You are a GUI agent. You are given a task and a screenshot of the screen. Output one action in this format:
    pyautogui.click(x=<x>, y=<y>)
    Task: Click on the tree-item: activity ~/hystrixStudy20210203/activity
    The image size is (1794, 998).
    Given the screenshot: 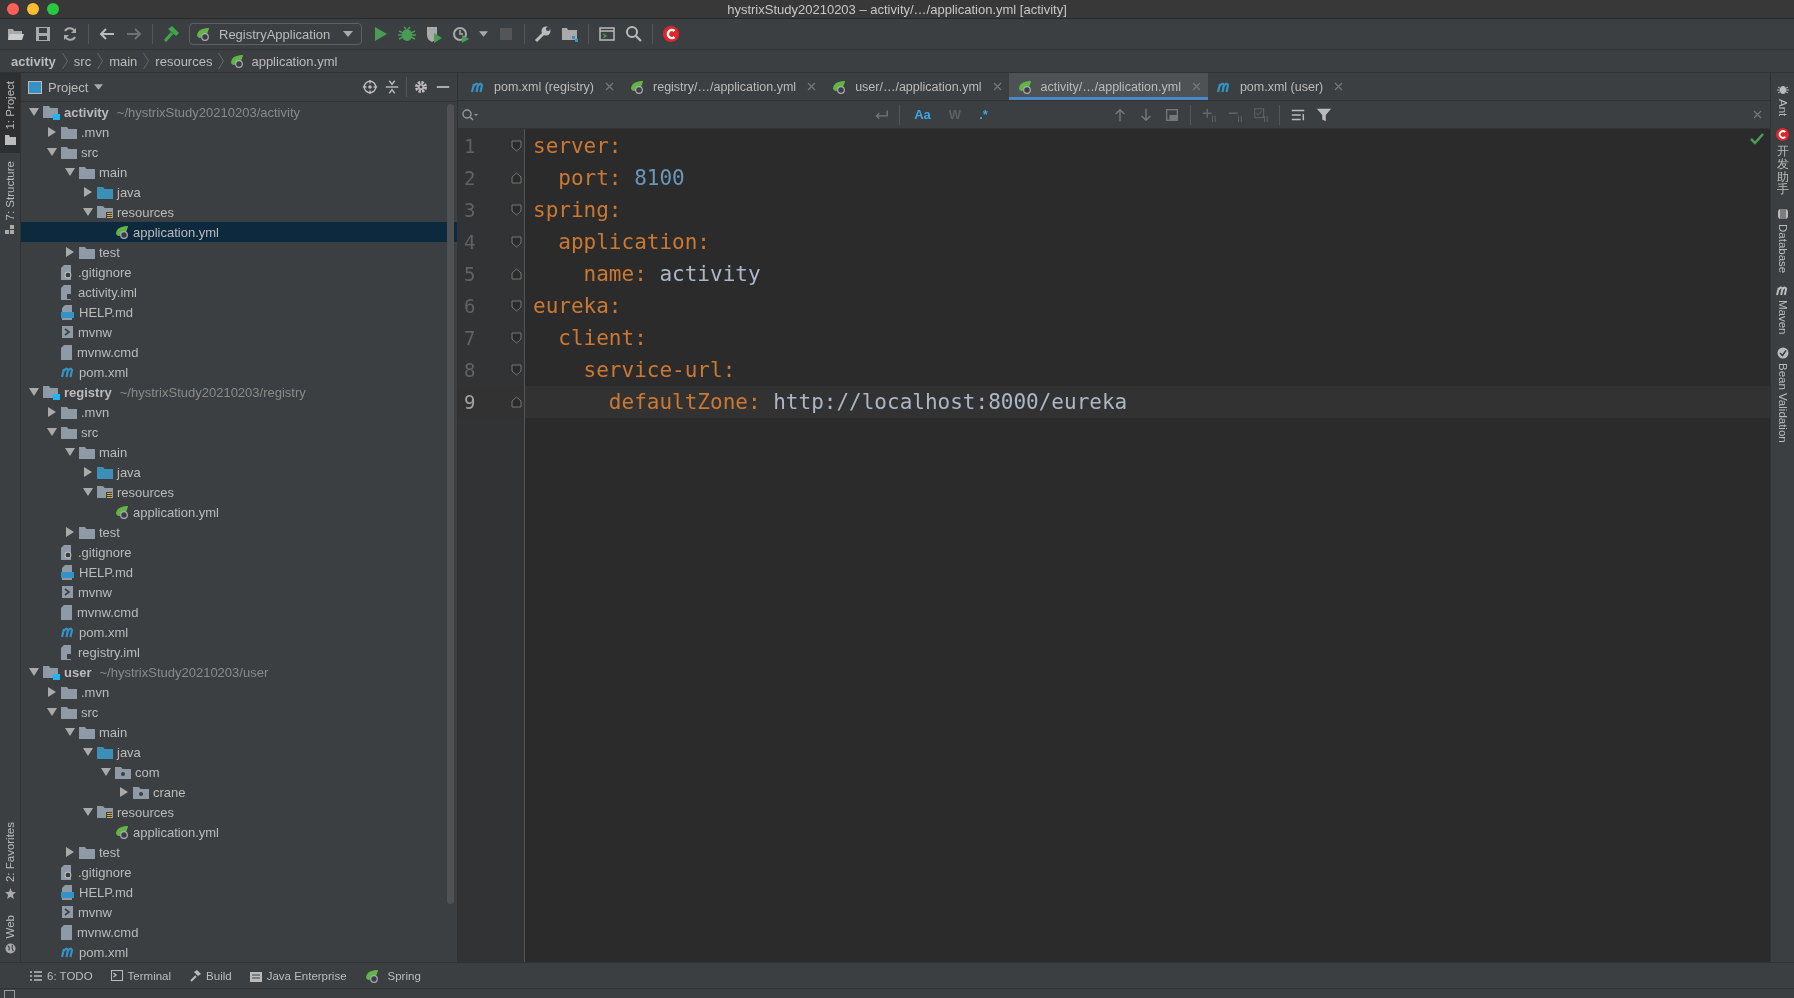 What is the action you would take?
    pyautogui.click(x=239, y=112)
    